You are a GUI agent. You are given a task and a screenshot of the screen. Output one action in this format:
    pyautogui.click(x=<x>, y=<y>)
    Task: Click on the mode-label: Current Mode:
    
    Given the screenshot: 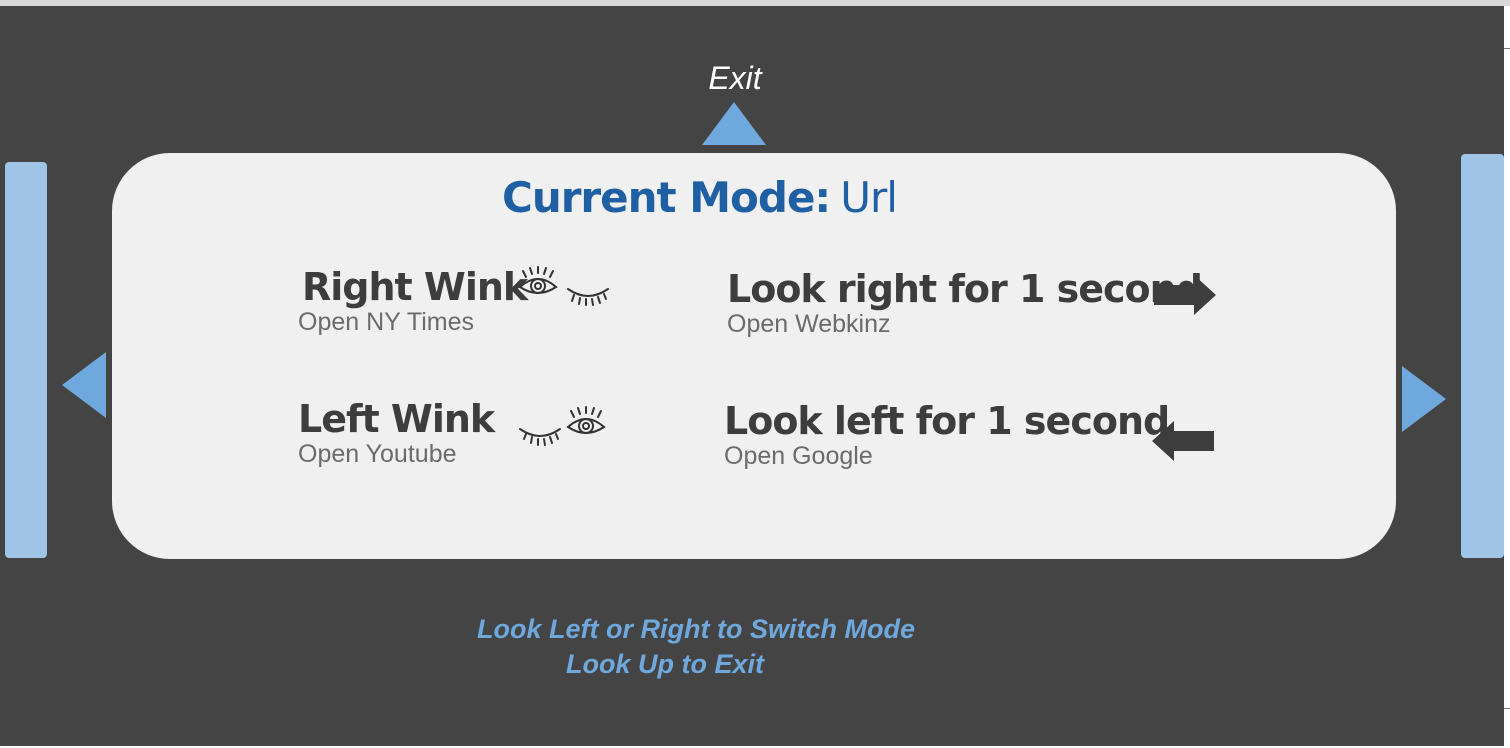 What is the action you would take?
    pyautogui.click(x=666, y=197)
    